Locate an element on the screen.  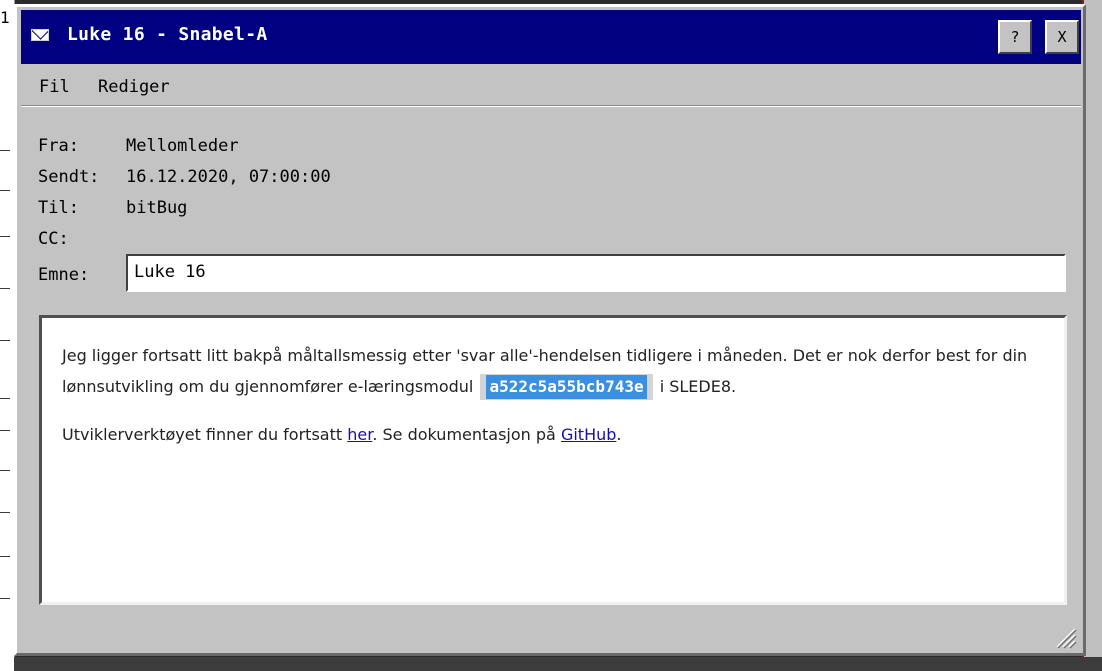
resize-grip-icon is located at coordinates (1065, 637).